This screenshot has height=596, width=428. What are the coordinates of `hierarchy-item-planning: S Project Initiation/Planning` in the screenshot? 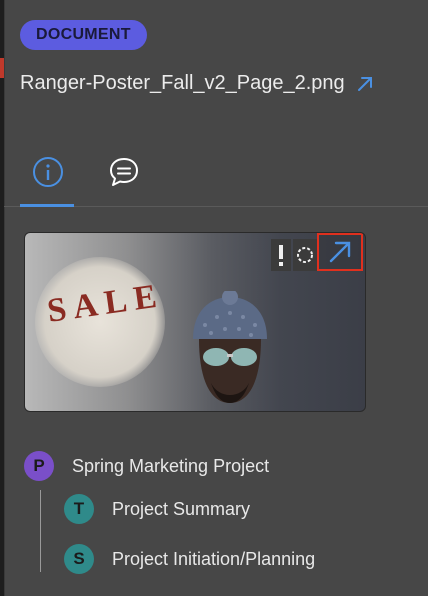 It's located at (189, 559).